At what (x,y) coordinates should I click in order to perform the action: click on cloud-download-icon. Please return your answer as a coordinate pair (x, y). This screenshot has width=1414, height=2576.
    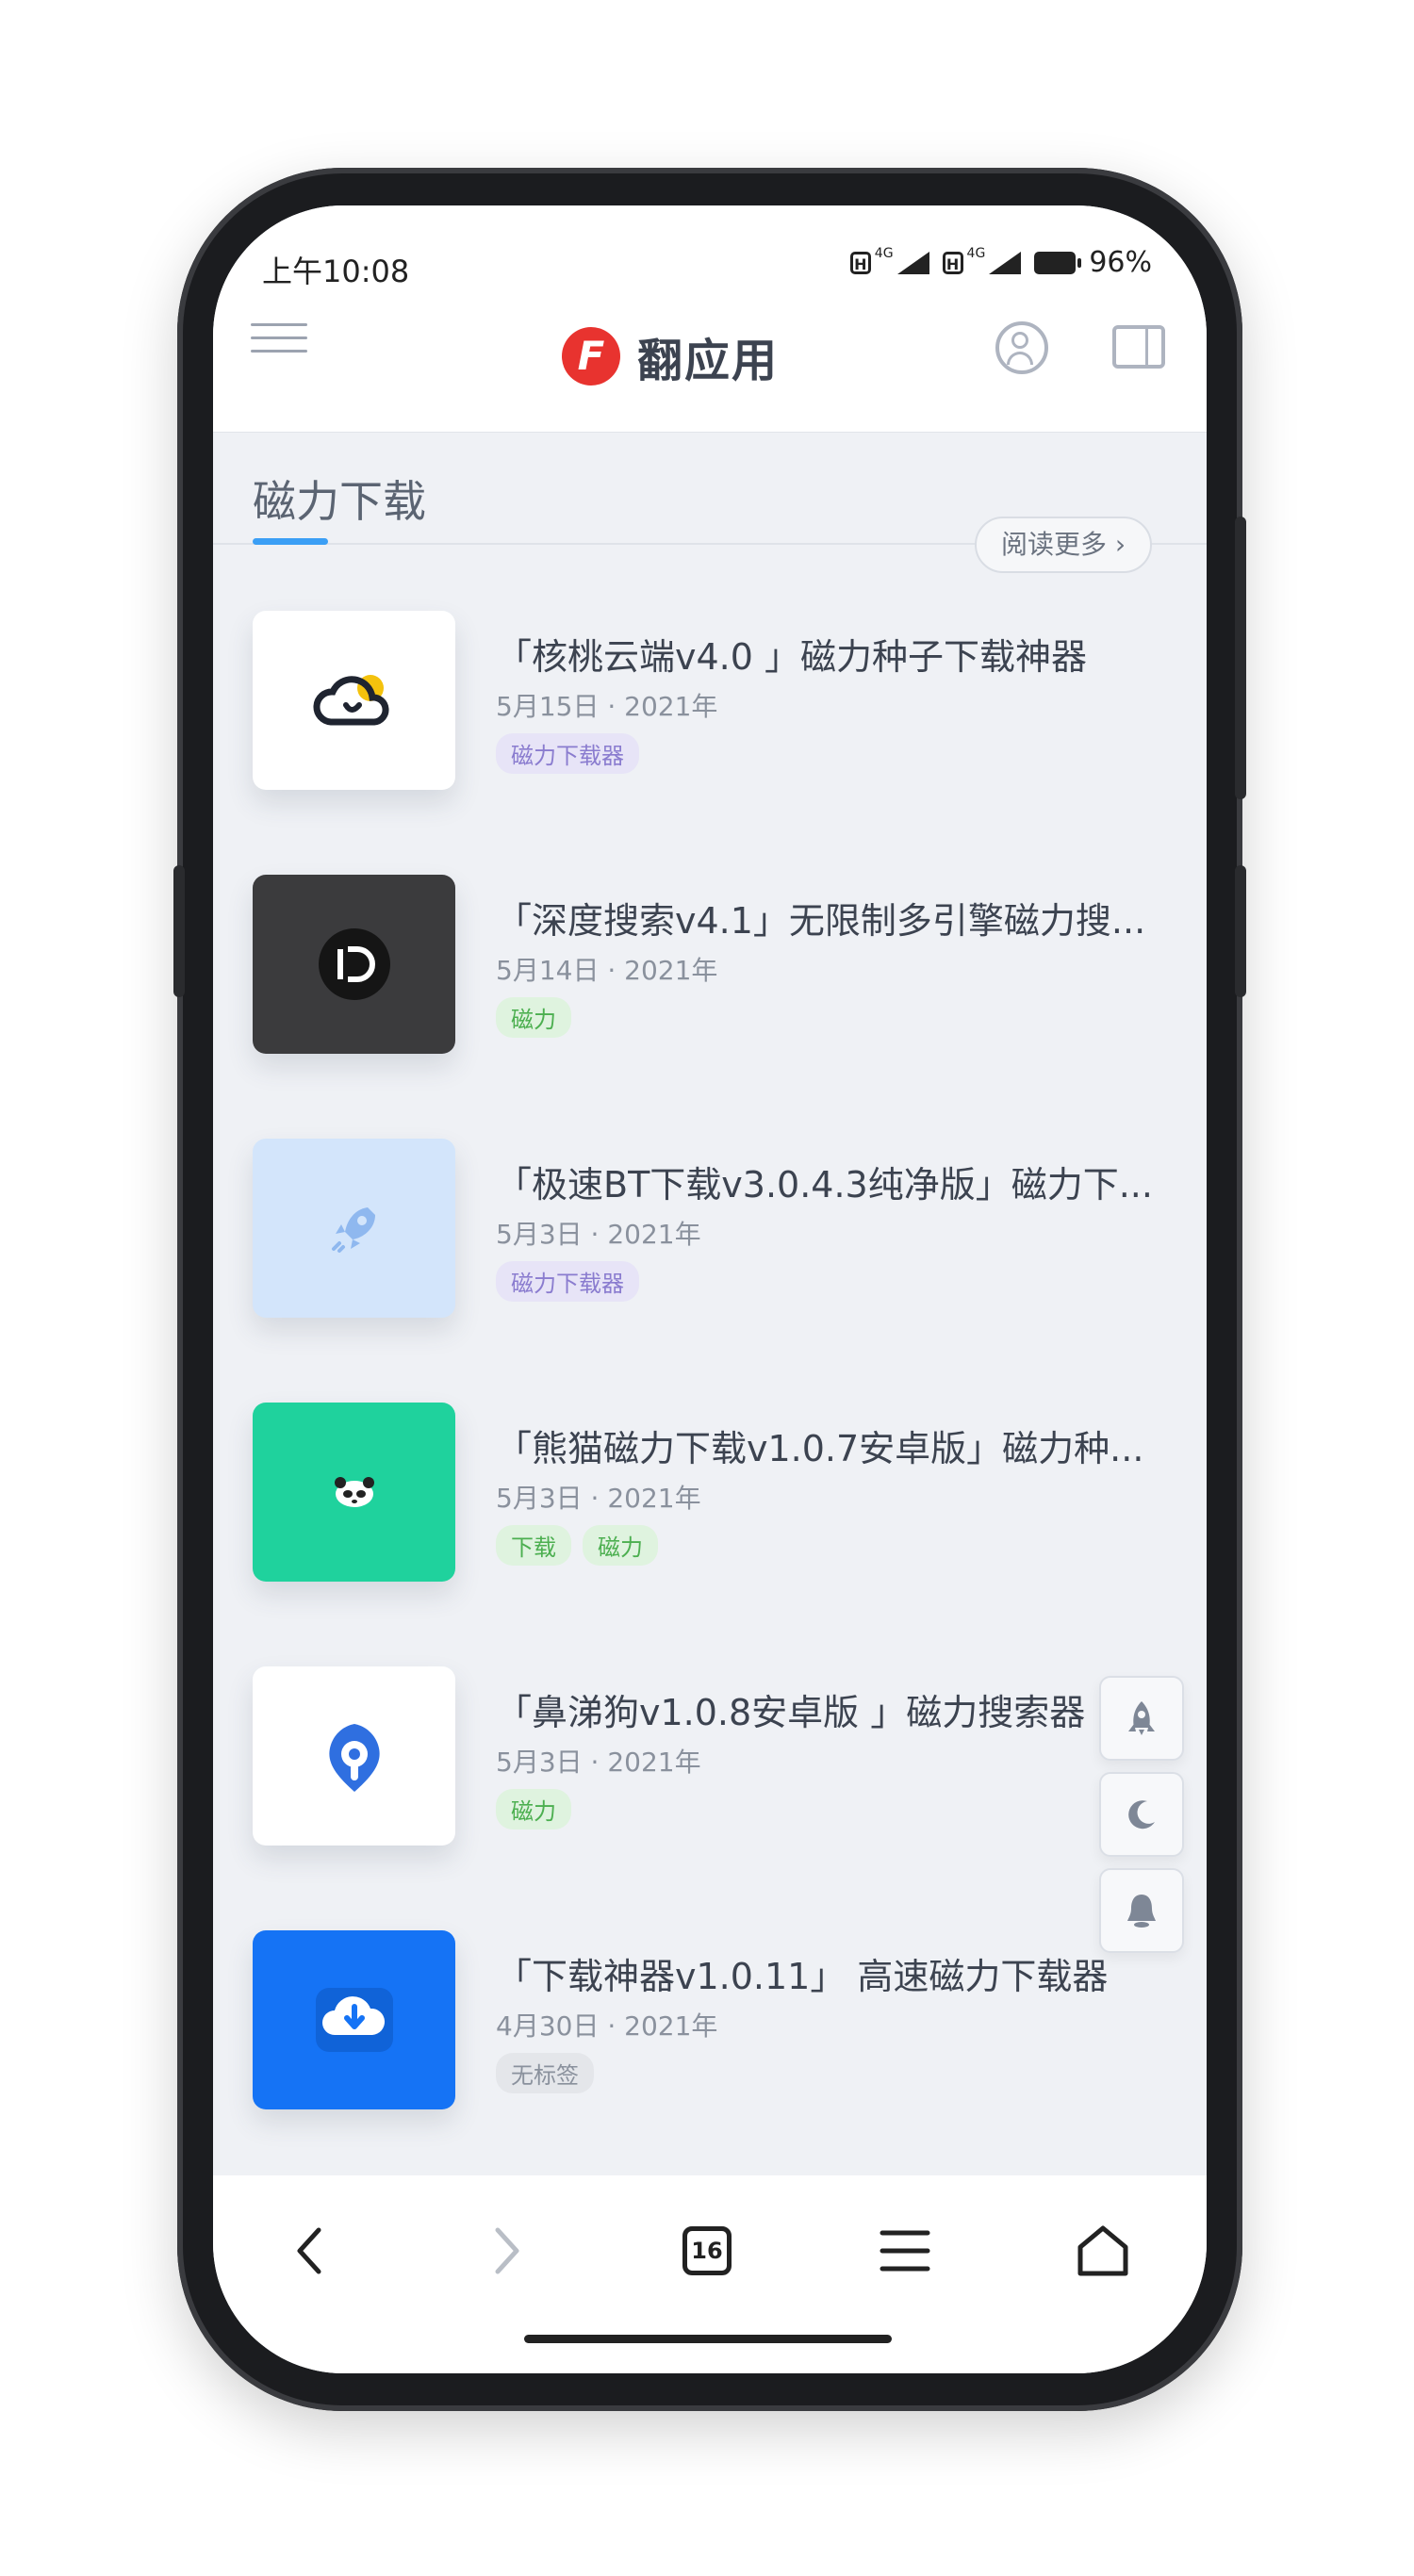
    Looking at the image, I should click on (354, 2020).